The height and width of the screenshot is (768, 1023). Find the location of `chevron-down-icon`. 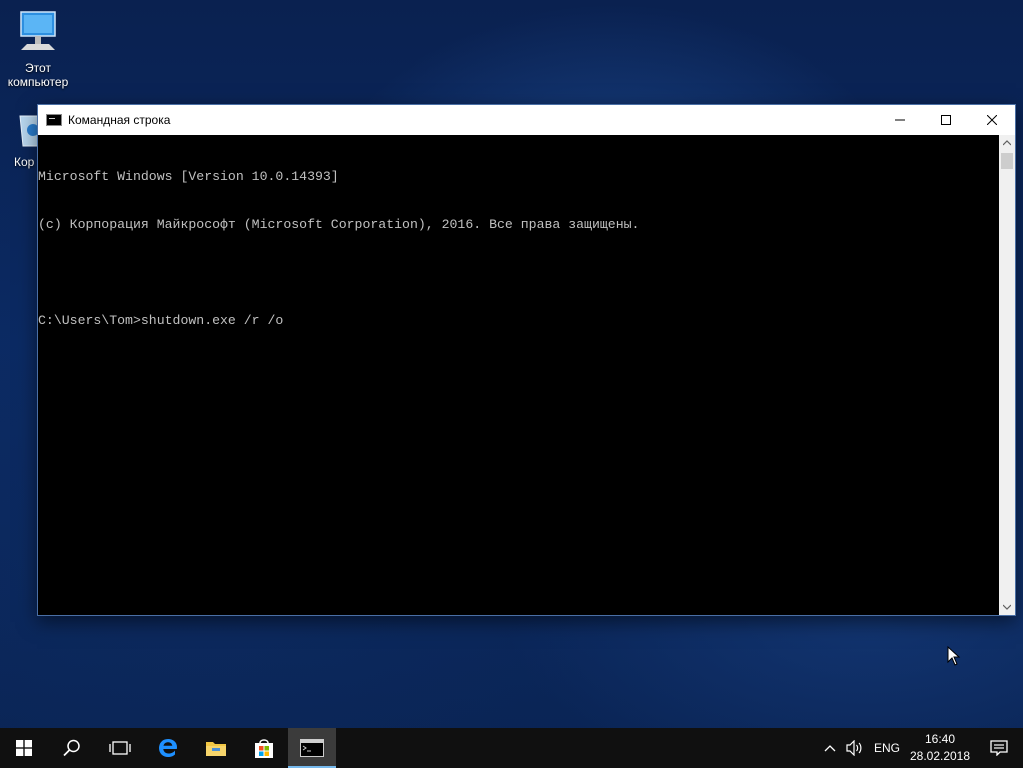

chevron-down-icon is located at coordinates (1007, 607).